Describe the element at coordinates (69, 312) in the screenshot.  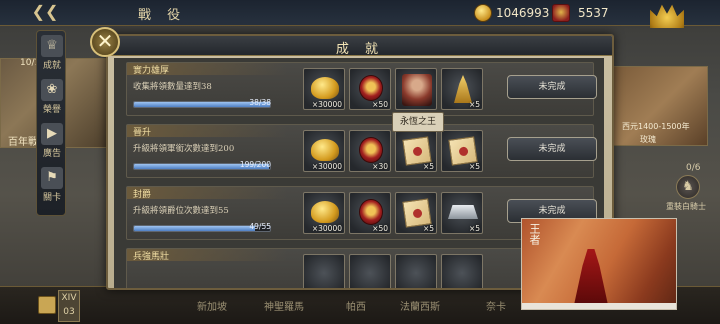
I see `page-badge-number: 03` at that location.